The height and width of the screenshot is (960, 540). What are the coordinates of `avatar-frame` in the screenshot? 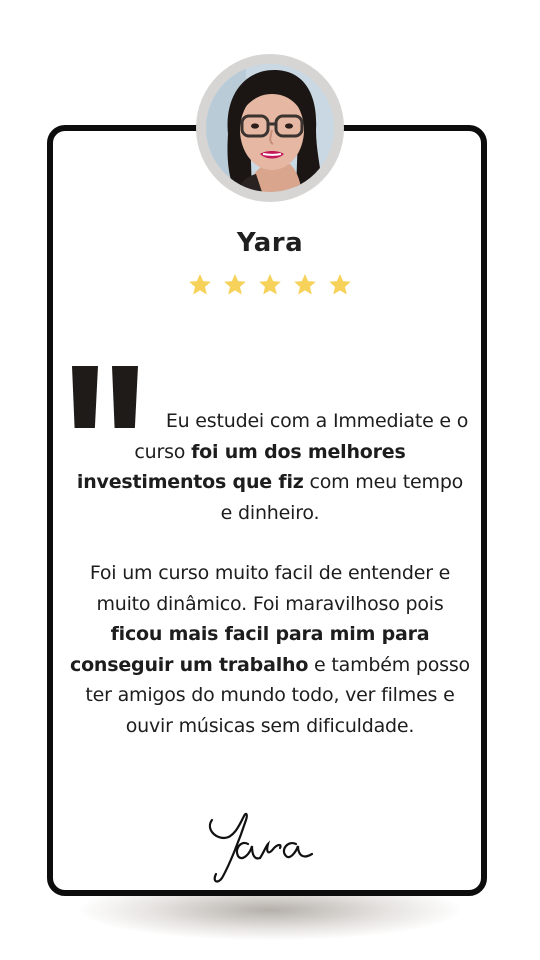 It's located at (270, 128).